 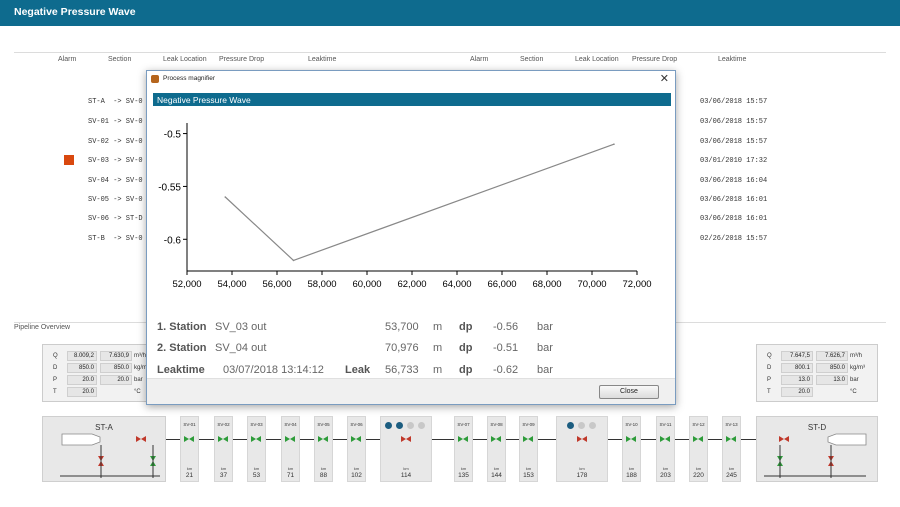 What do you see at coordinates (402, 348) in the screenshot?
I see `station2-position: 70,976` at bounding box center [402, 348].